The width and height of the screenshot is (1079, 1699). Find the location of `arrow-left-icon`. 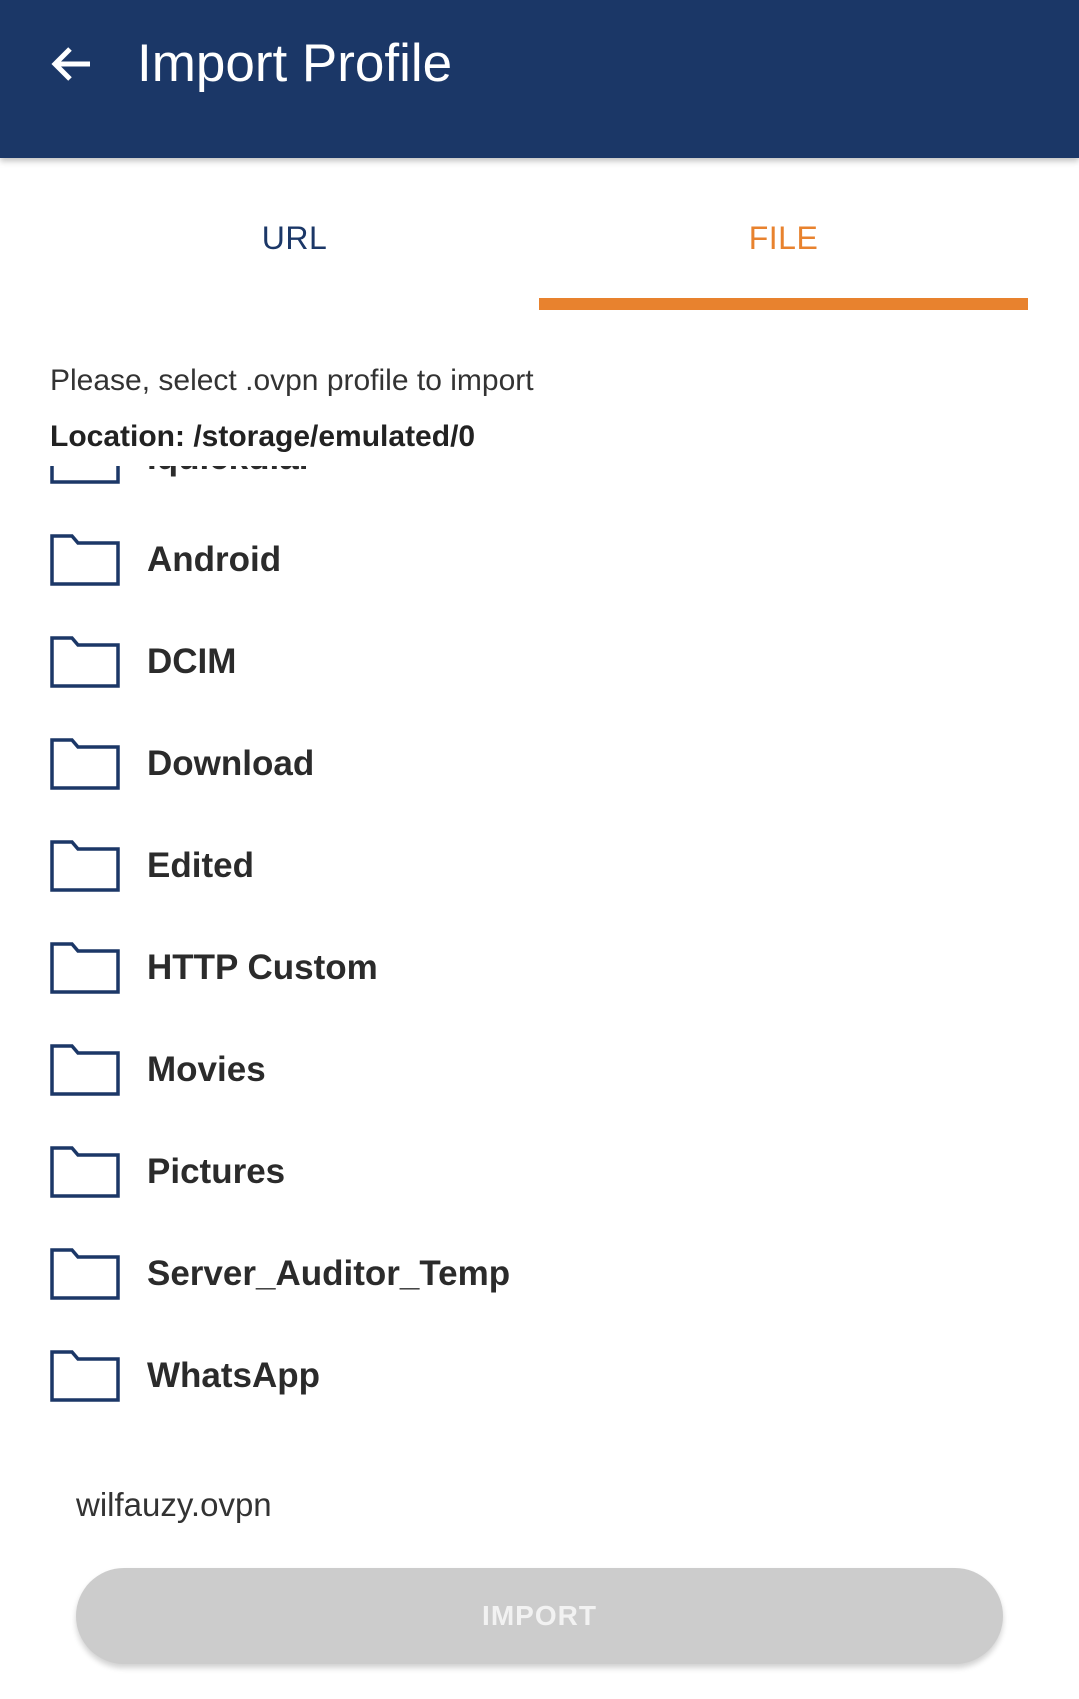

arrow-left-icon is located at coordinates (70, 64).